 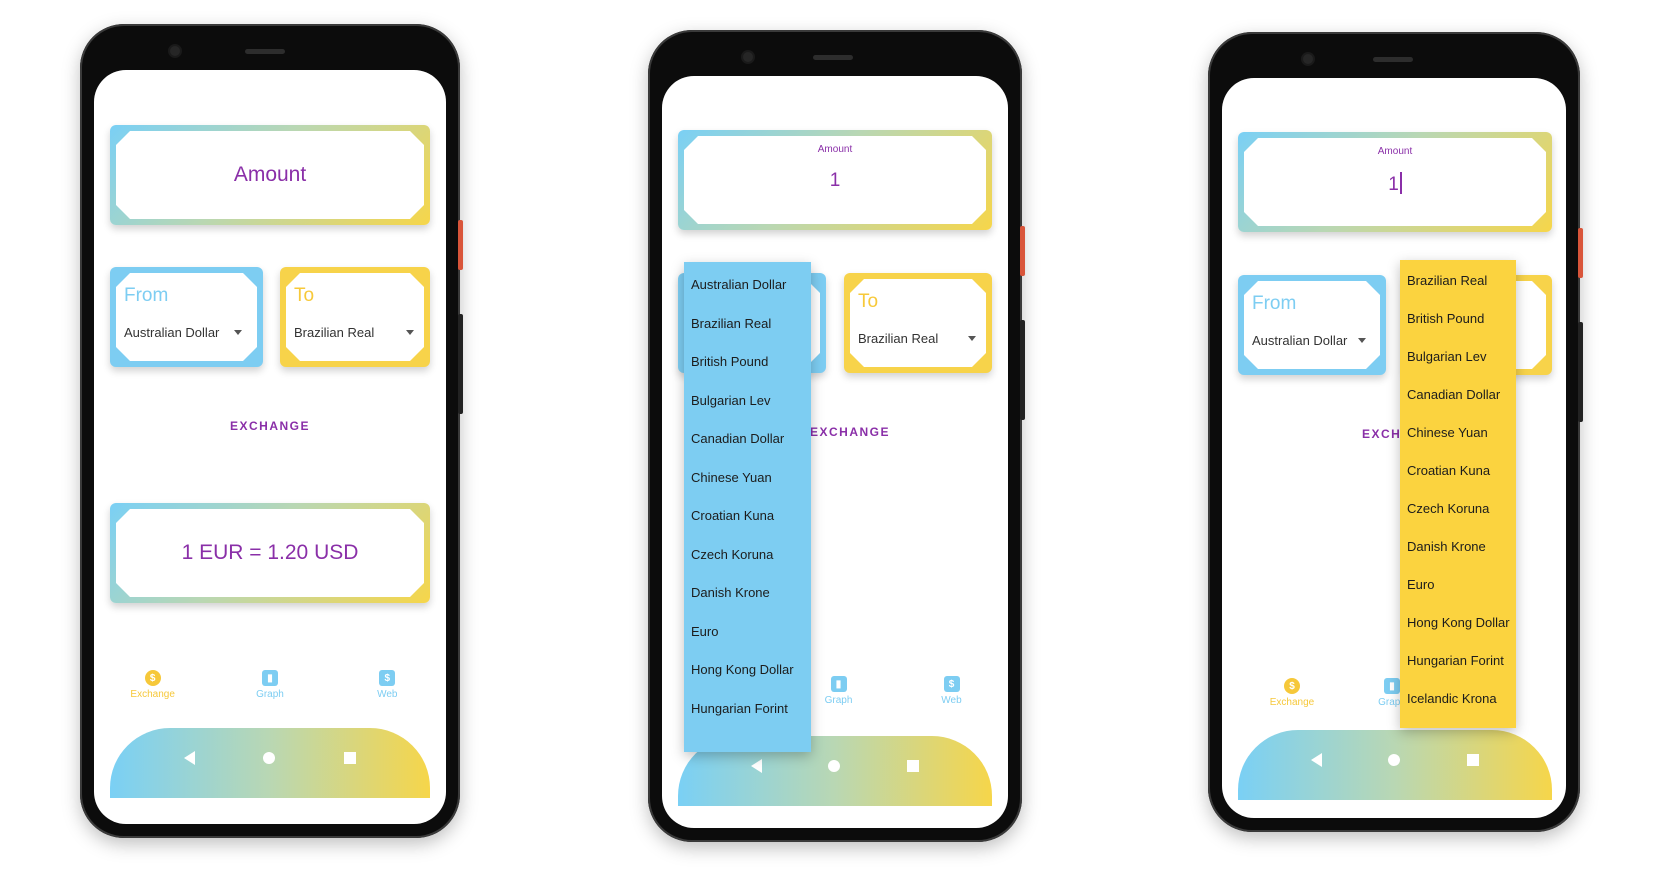 I want to click on amount-placeholder: Amount, so click(x=270, y=174).